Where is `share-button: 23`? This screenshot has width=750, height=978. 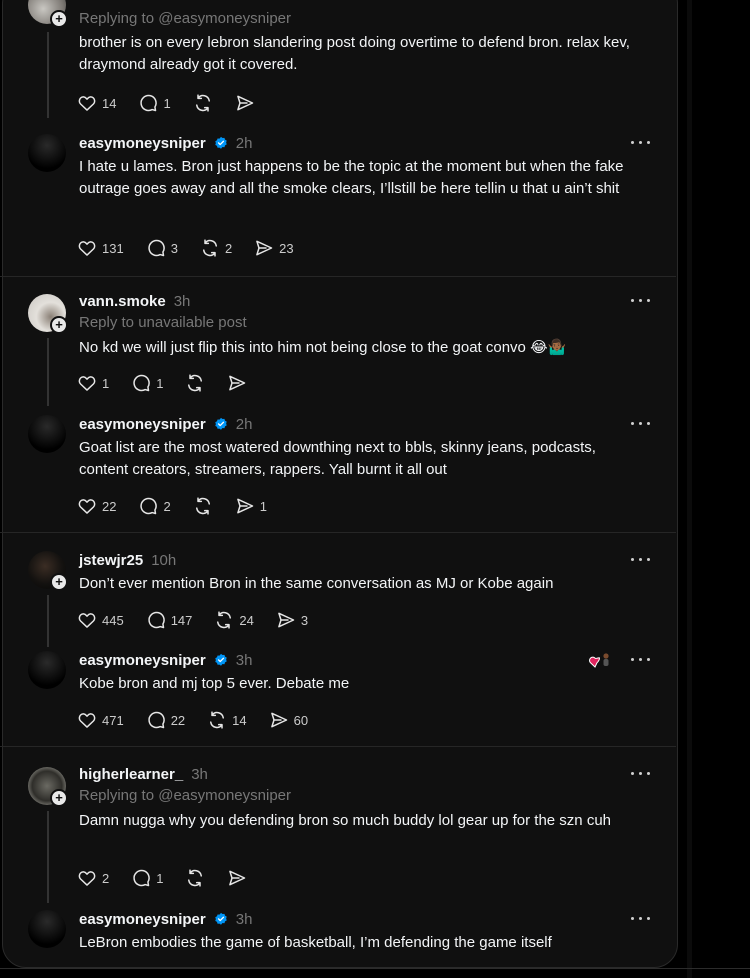
share-button: 23 is located at coordinates (274, 248).